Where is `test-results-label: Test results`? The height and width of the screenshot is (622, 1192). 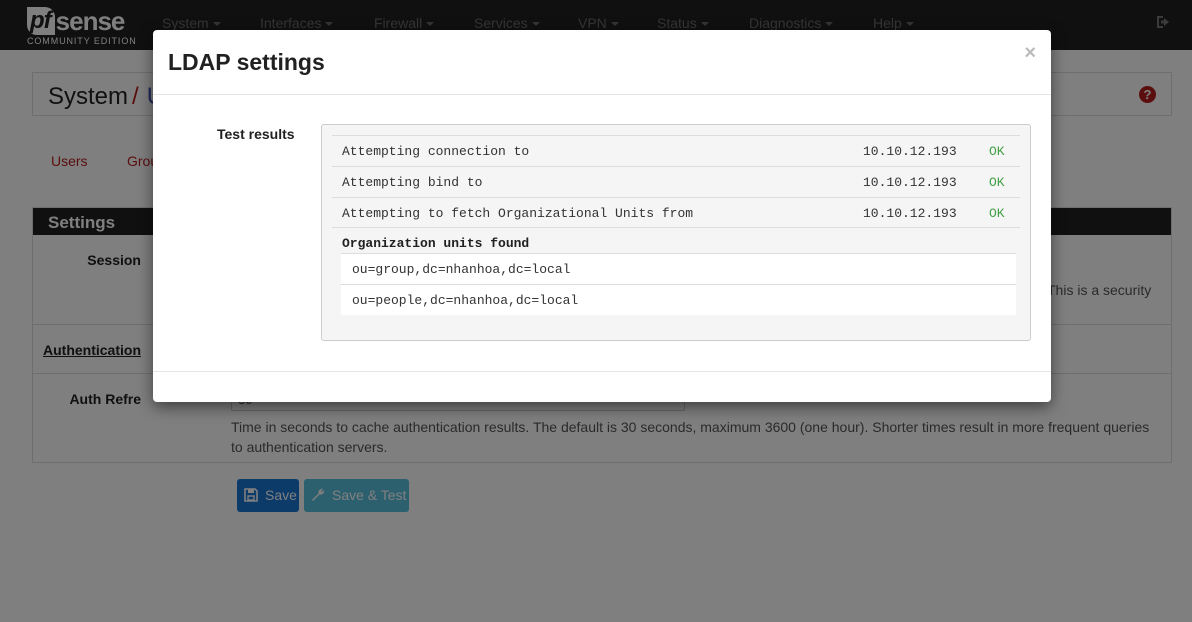 test-results-label: Test results is located at coordinates (256, 134).